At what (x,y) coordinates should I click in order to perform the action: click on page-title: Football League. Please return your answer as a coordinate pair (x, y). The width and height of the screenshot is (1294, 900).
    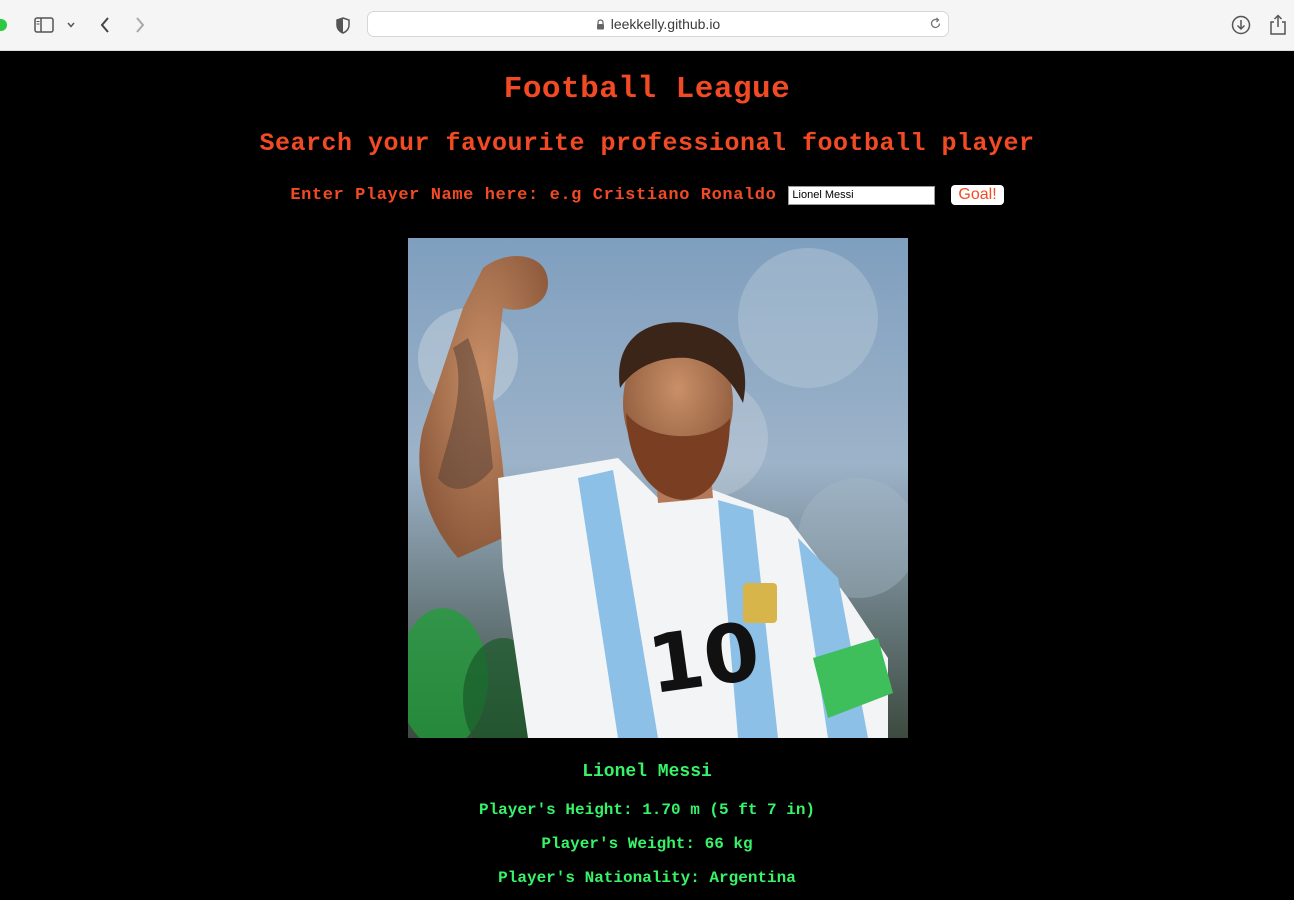
    Looking at the image, I should click on (647, 89).